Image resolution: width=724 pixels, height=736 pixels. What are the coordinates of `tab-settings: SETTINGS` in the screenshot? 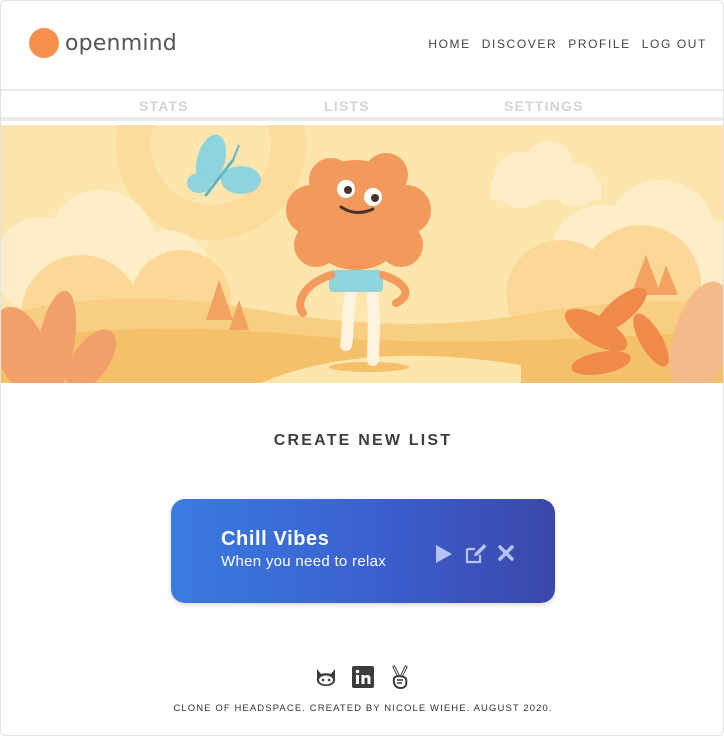 It's located at (544, 106).